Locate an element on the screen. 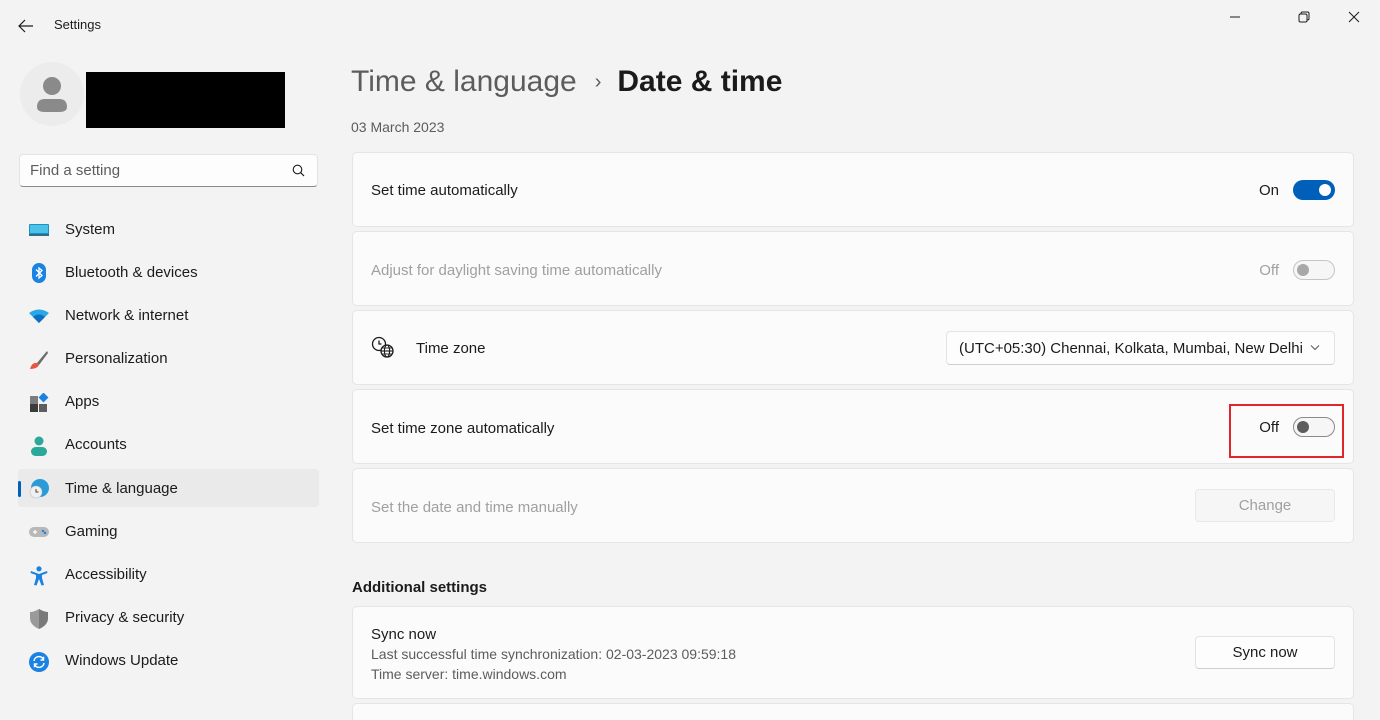  sidebar-item-label: Accessibility is located at coordinates (106, 574).